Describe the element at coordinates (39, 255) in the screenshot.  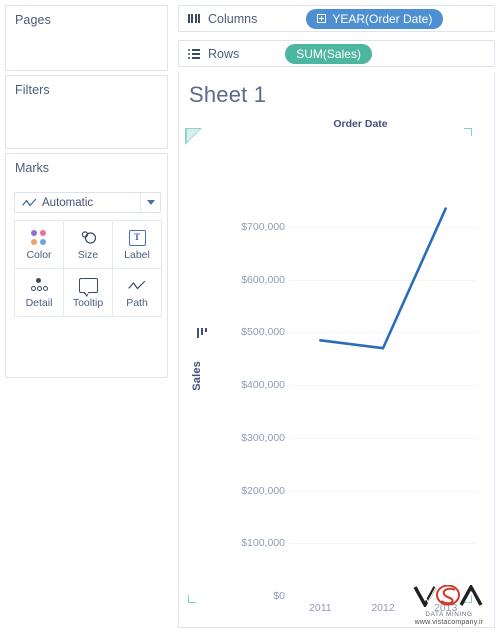
I see `marks-color-label: Color` at that location.